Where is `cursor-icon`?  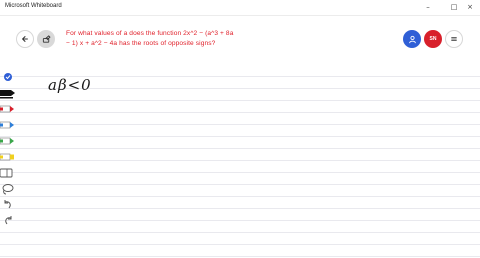
cursor-icon is located at coordinates (8, 77).